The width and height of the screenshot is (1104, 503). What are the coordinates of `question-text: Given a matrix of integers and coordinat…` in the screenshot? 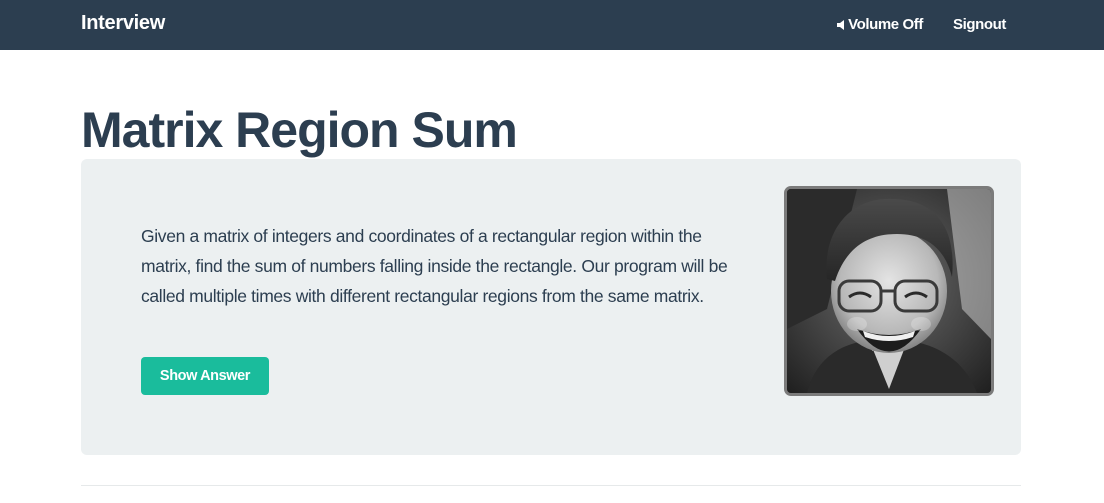 It's located at (434, 266).